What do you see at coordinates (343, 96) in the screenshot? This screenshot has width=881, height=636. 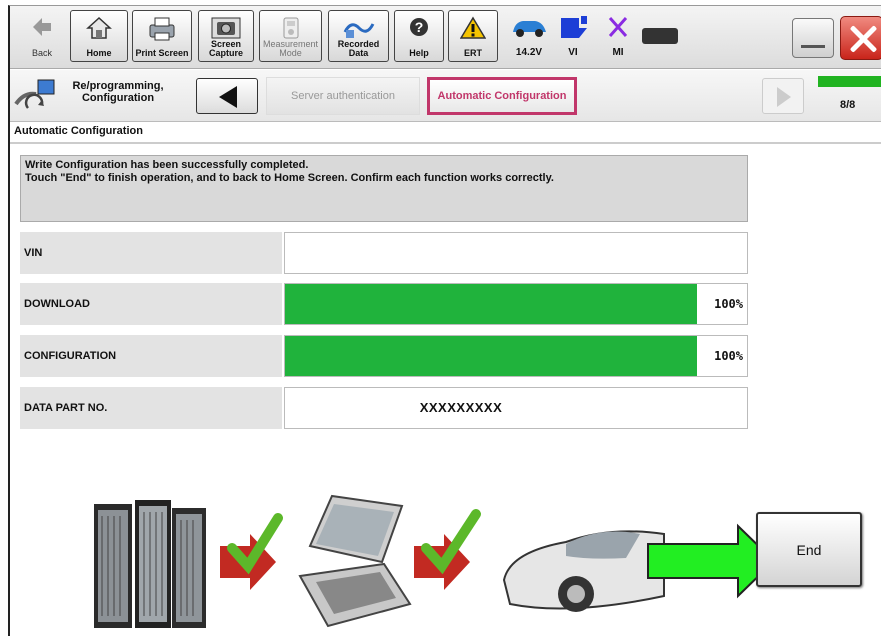 I see `step-server-authentication: Server authentication` at bounding box center [343, 96].